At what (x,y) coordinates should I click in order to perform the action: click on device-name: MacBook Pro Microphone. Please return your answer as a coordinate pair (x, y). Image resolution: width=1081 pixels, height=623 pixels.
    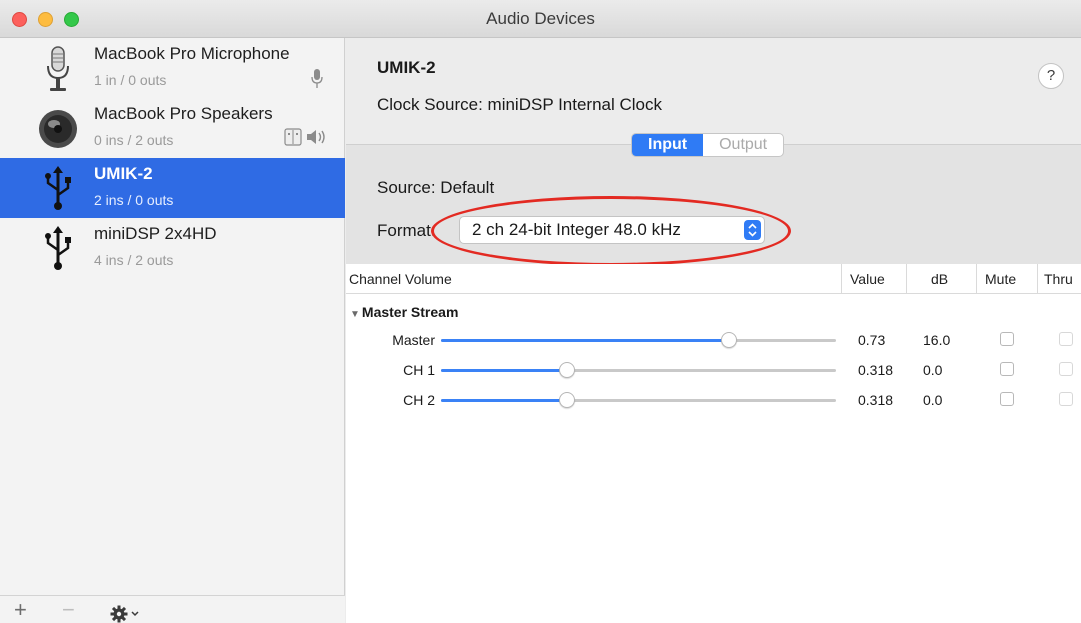
    Looking at the image, I should click on (192, 53).